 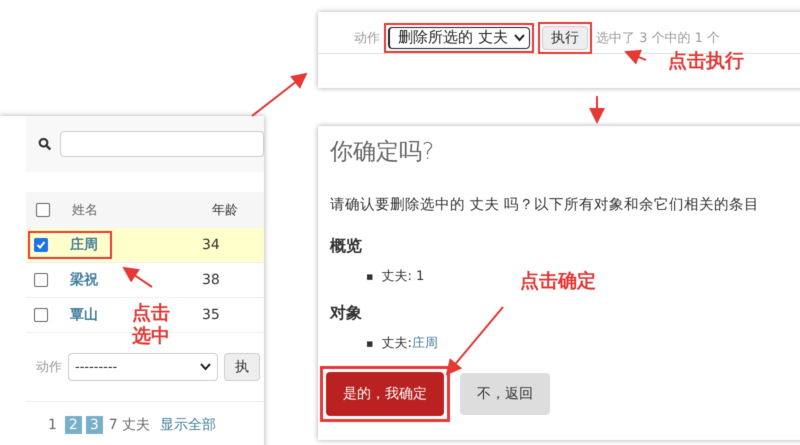 What do you see at coordinates (565, 38) in the screenshot?
I see `run-button: 执行` at bounding box center [565, 38].